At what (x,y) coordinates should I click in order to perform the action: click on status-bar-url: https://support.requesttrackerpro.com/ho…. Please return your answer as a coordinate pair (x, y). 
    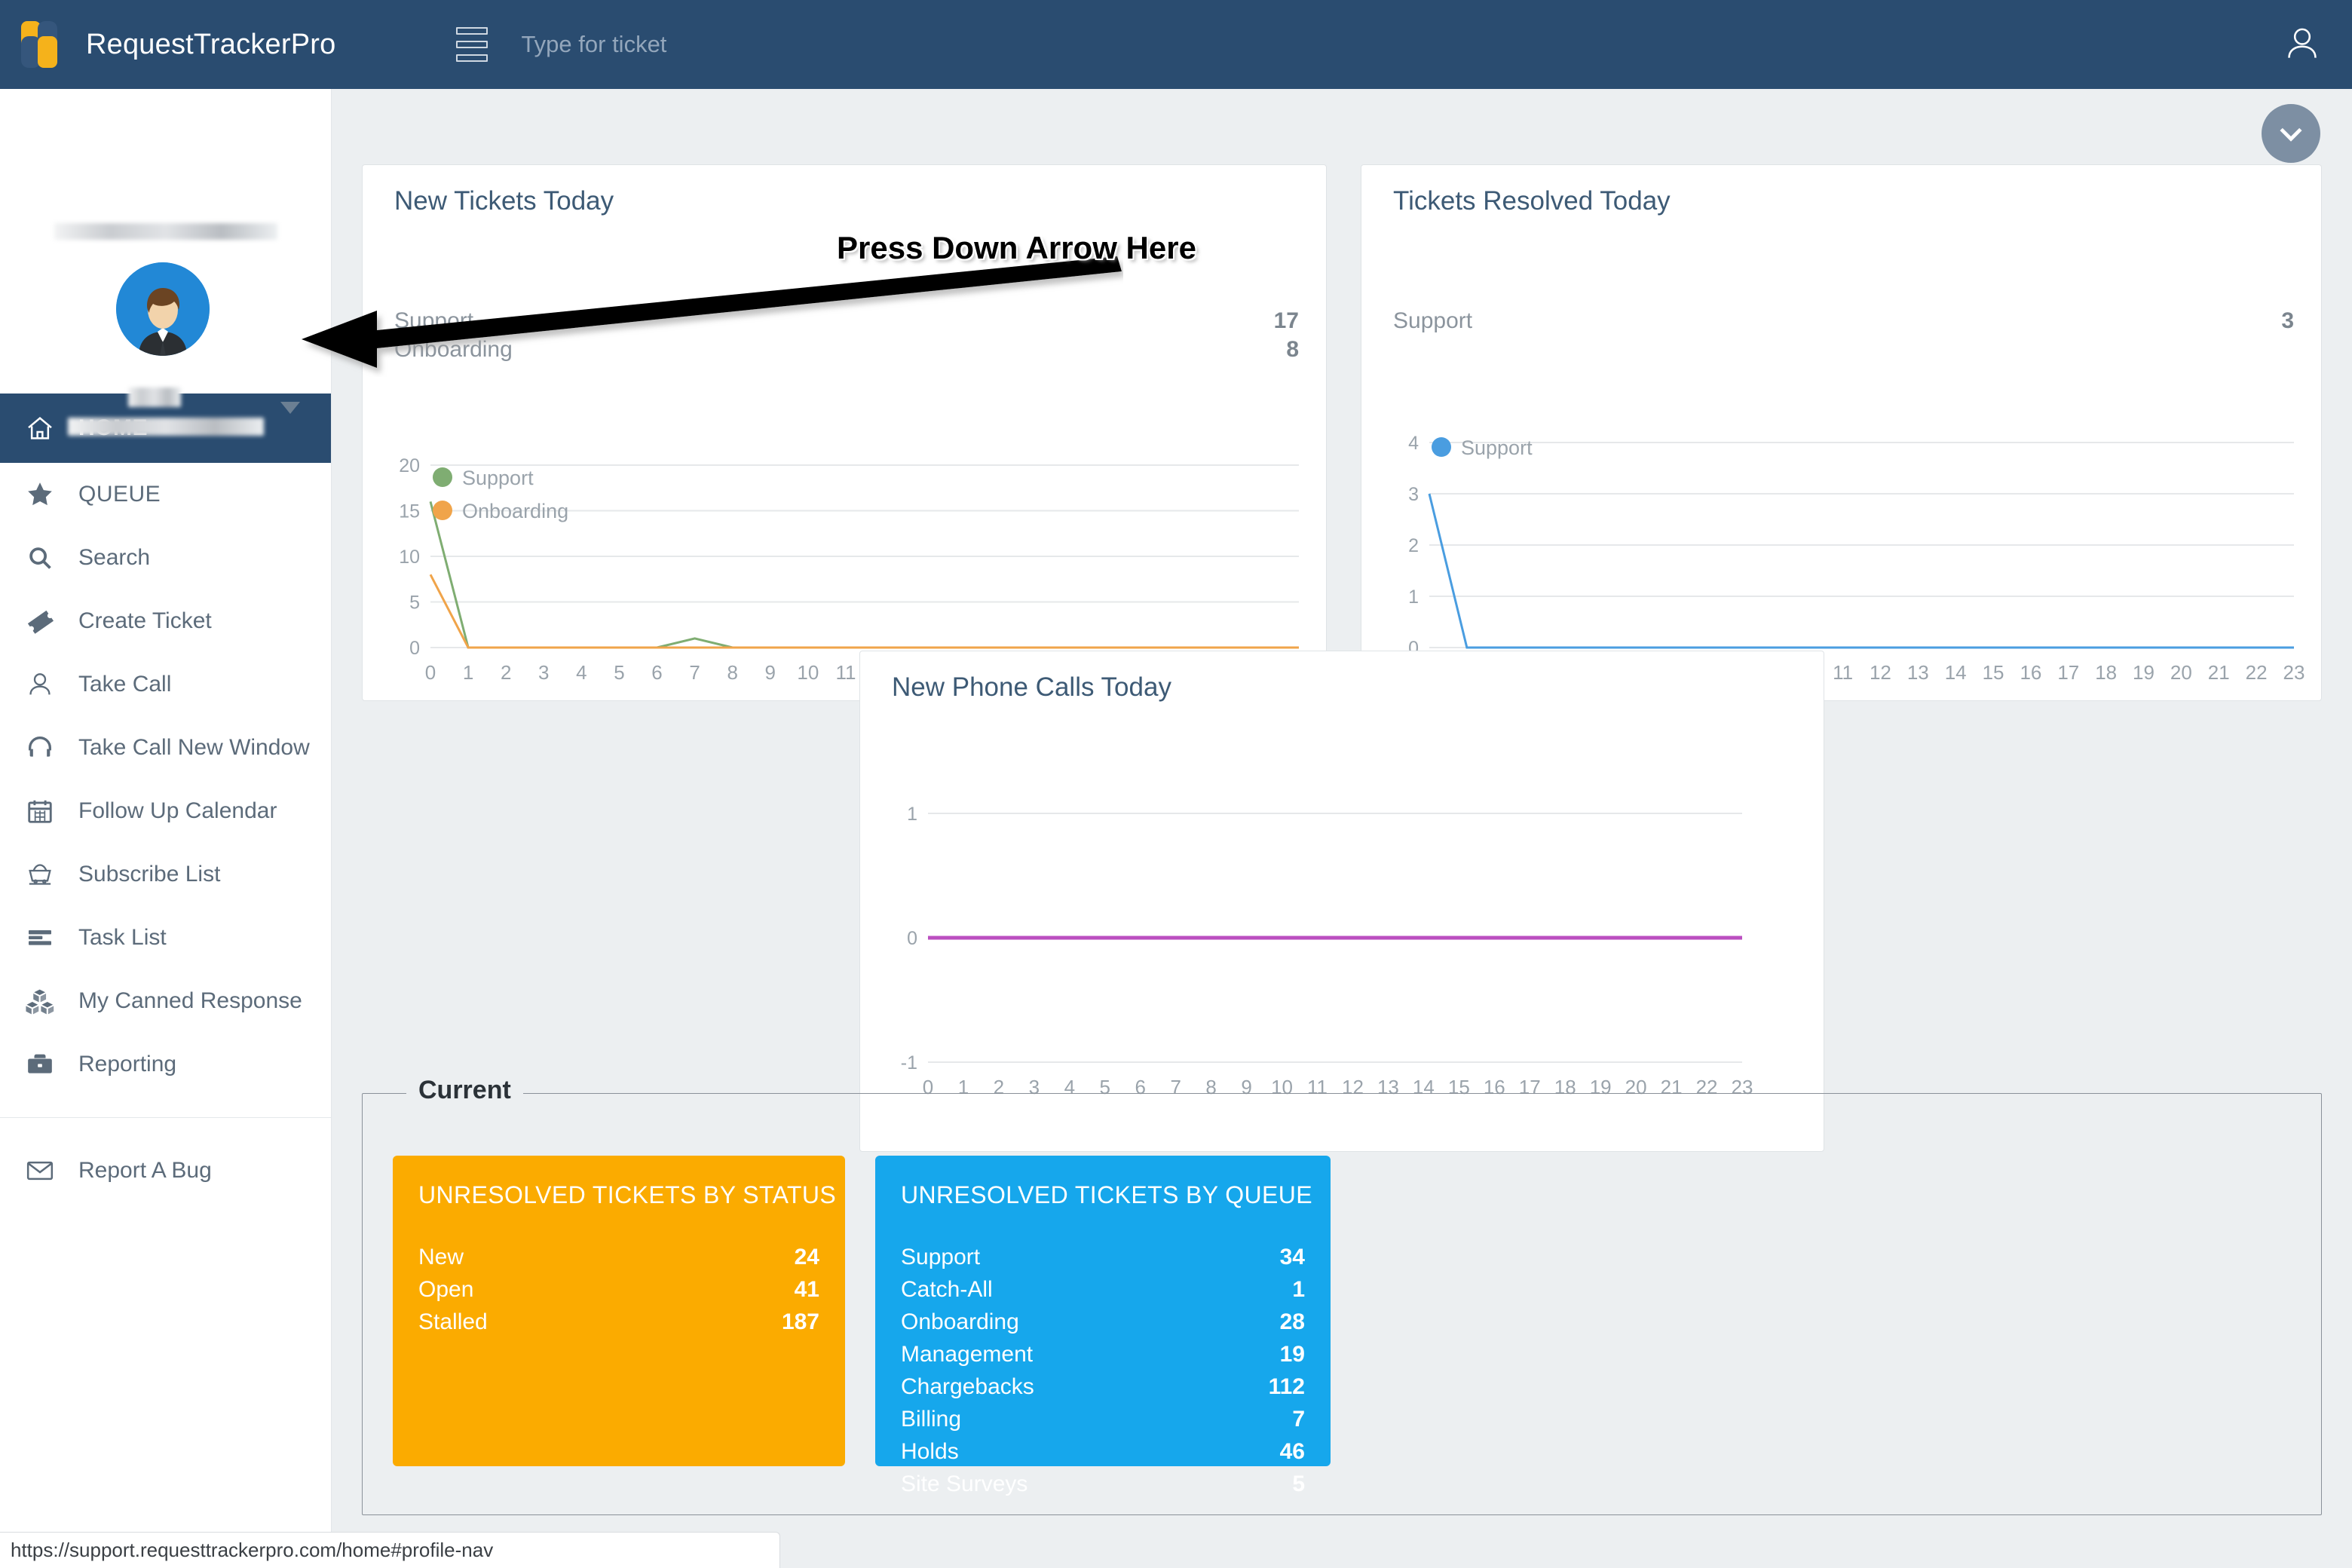
    Looking at the image, I should click on (390, 1550).